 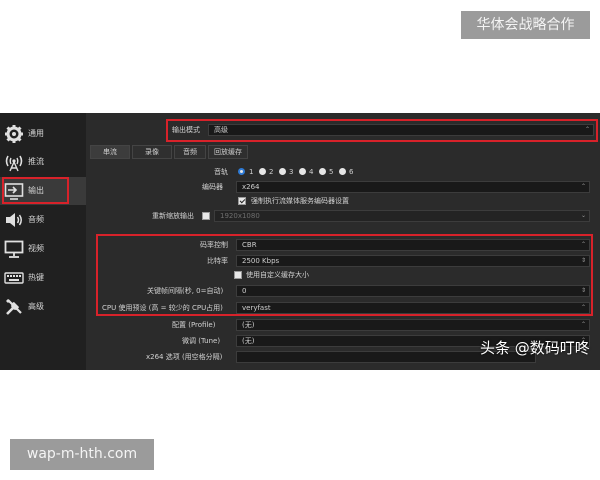 I want to click on rate-control-value: CBR, so click(x=249, y=245).